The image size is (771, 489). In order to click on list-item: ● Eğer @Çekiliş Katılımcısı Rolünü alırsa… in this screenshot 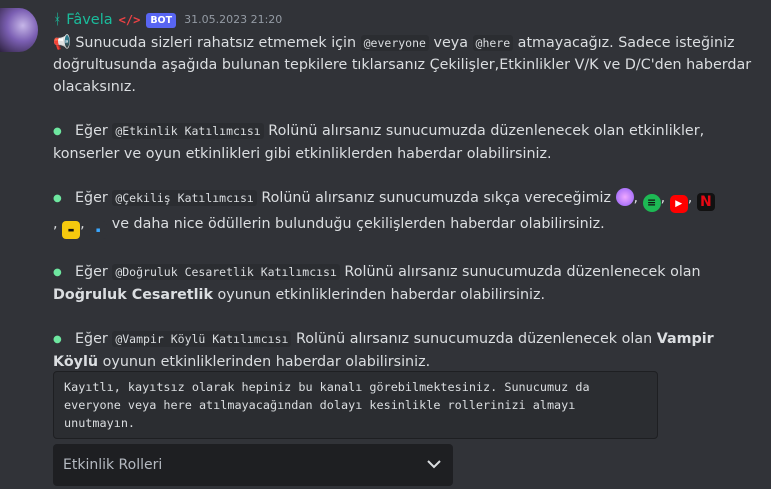, I will do `click(405, 213)`.